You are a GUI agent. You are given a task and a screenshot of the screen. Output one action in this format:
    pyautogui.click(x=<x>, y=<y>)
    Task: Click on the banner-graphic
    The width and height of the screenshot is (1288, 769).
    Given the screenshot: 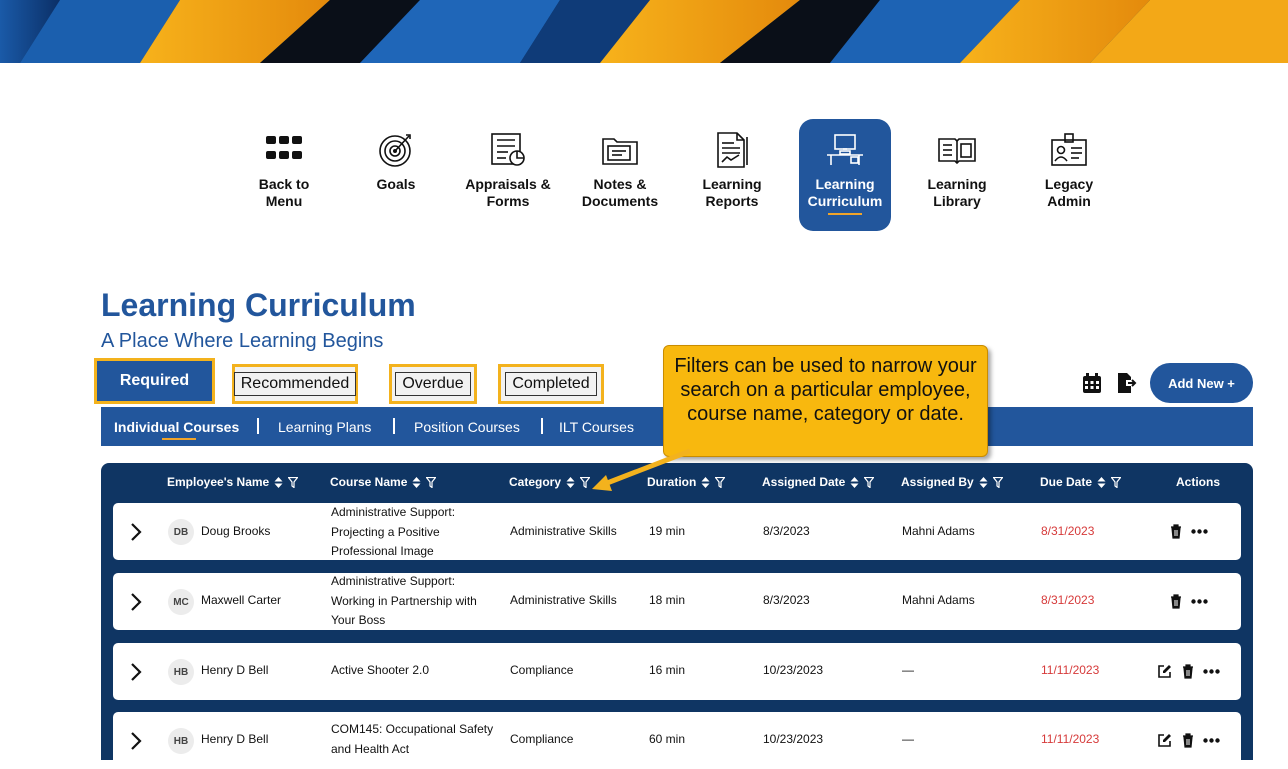 What is the action you would take?
    pyautogui.click(x=644, y=31)
    